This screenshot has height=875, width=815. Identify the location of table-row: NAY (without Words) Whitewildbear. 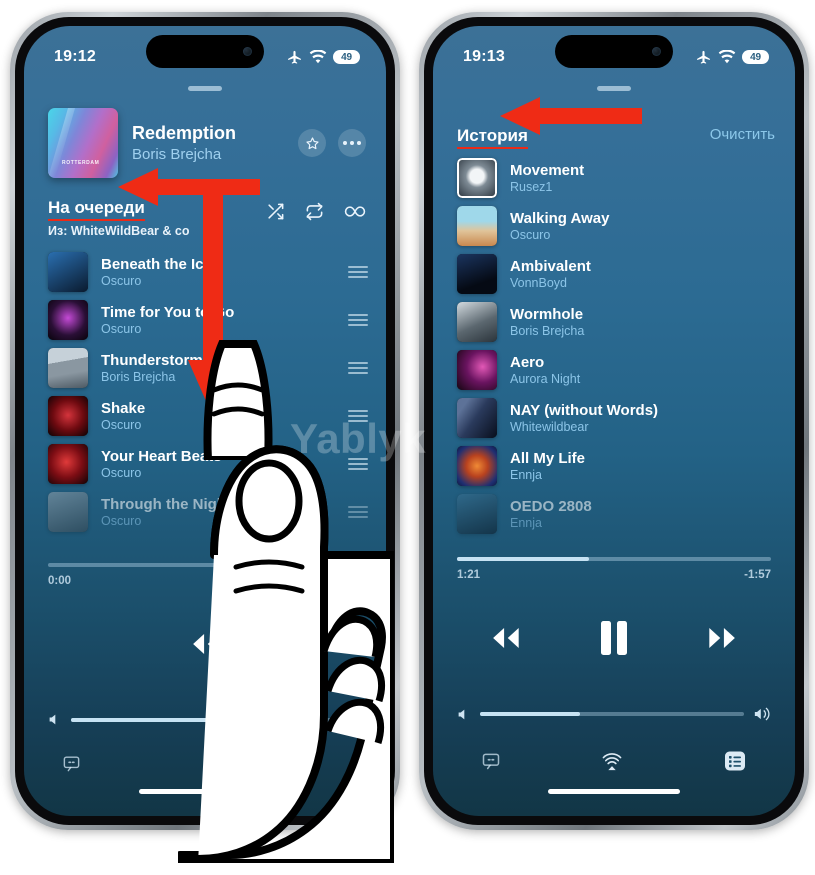
(617, 418).